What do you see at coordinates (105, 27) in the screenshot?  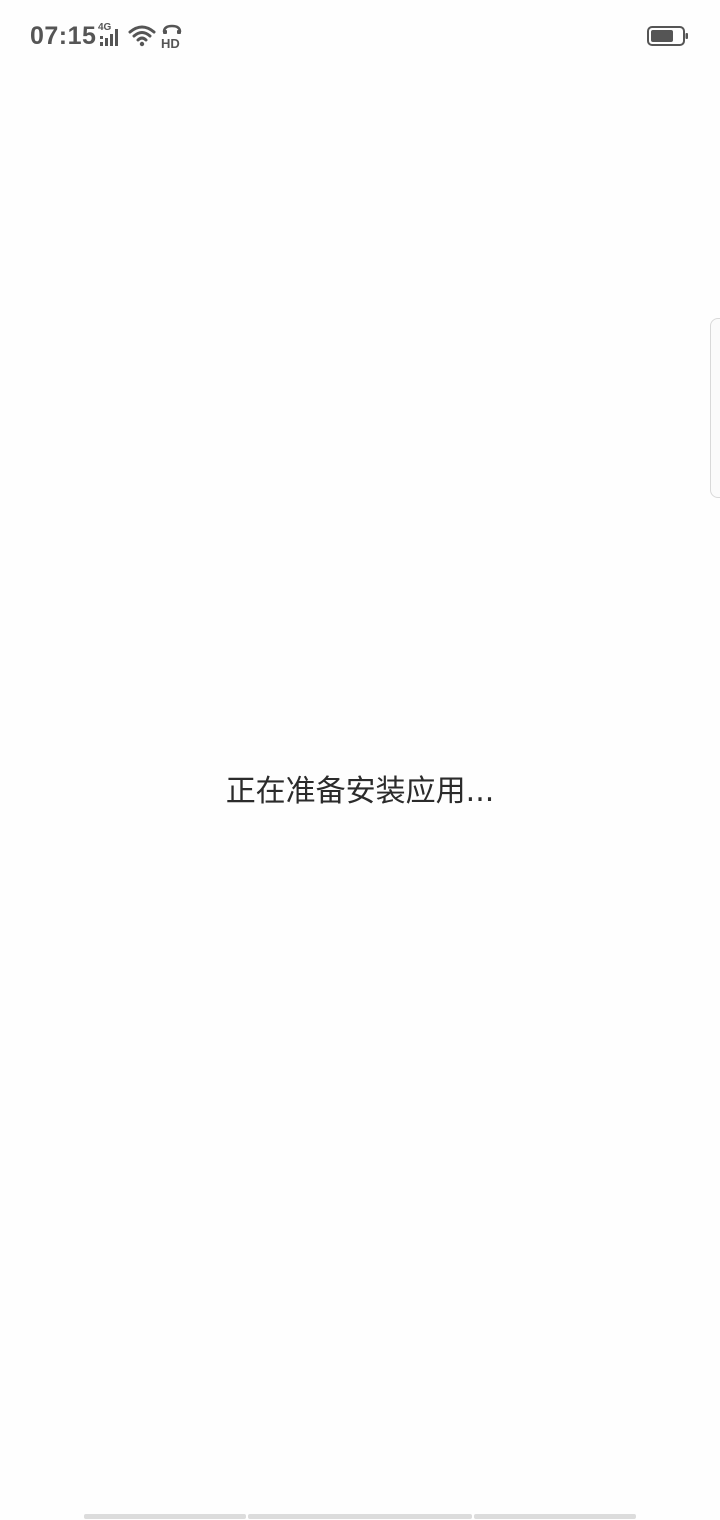 I see `network-type-label: 4G` at bounding box center [105, 27].